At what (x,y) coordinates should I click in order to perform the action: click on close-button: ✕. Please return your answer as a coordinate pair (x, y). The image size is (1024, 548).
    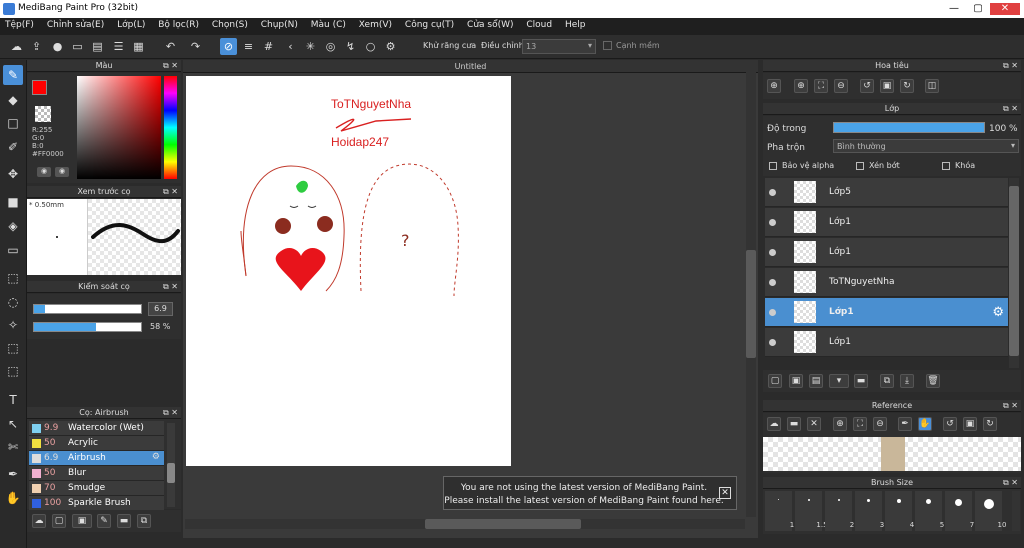
    Looking at the image, I should click on (1005, 9).